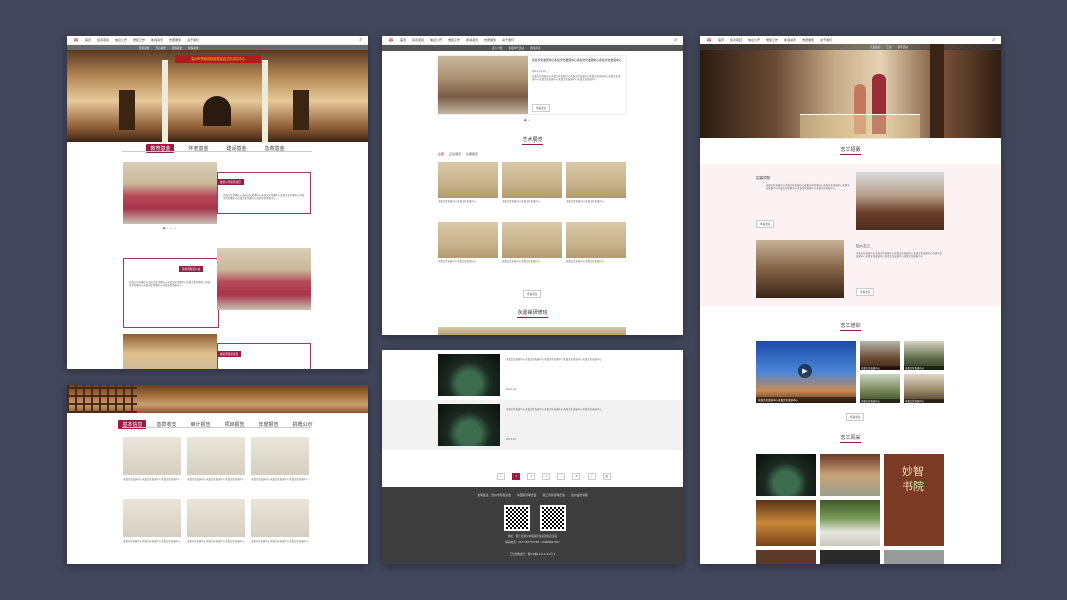 The height and width of the screenshot is (600, 1067). What do you see at coordinates (606, 476) in the screenshot?
I see `page-jump: 跳` at bounding box center [606, 476].